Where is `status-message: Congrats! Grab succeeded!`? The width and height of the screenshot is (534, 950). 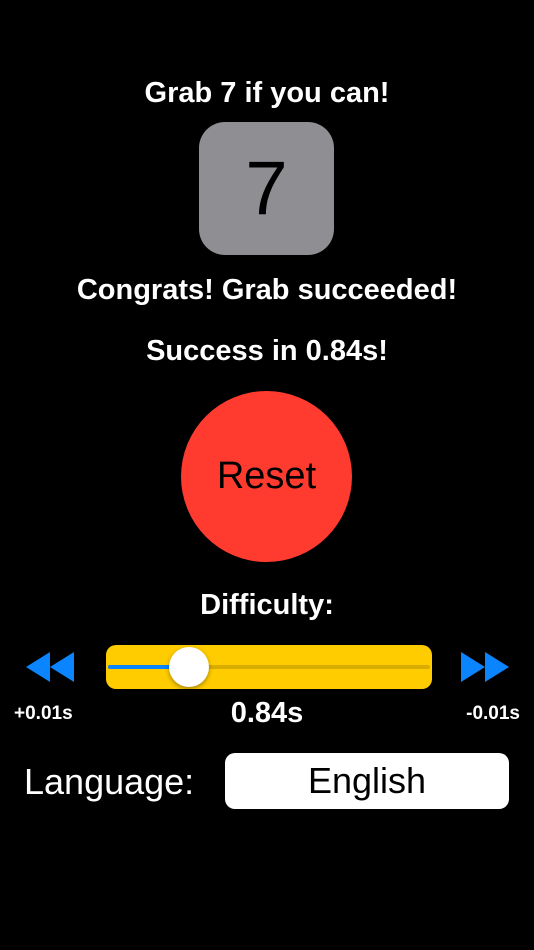
status-message: Congrats! Grab succeeded! is located at coordinates (267, 290).